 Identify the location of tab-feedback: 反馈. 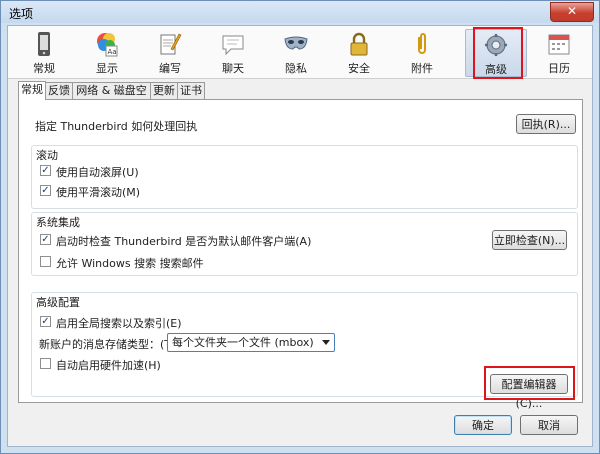
(59, 90).